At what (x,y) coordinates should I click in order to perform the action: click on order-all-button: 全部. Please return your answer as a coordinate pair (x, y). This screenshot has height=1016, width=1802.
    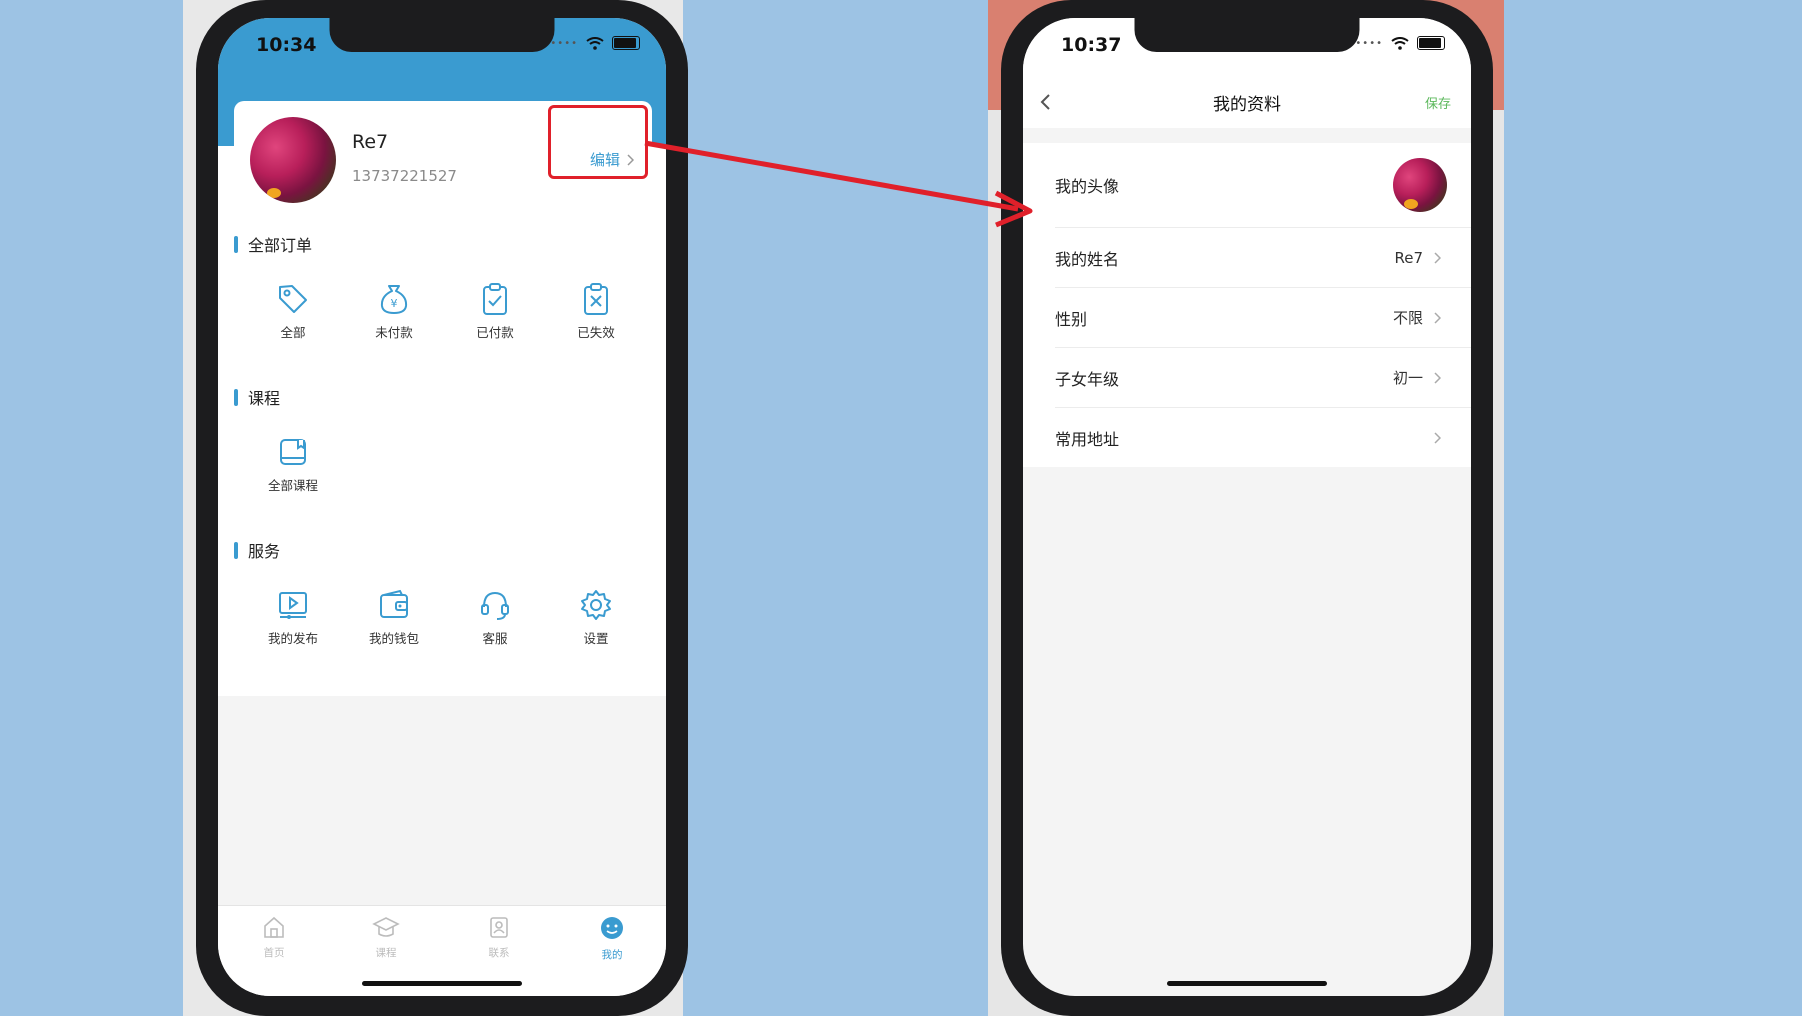
    Looking at the image, I should click on (293, 311).